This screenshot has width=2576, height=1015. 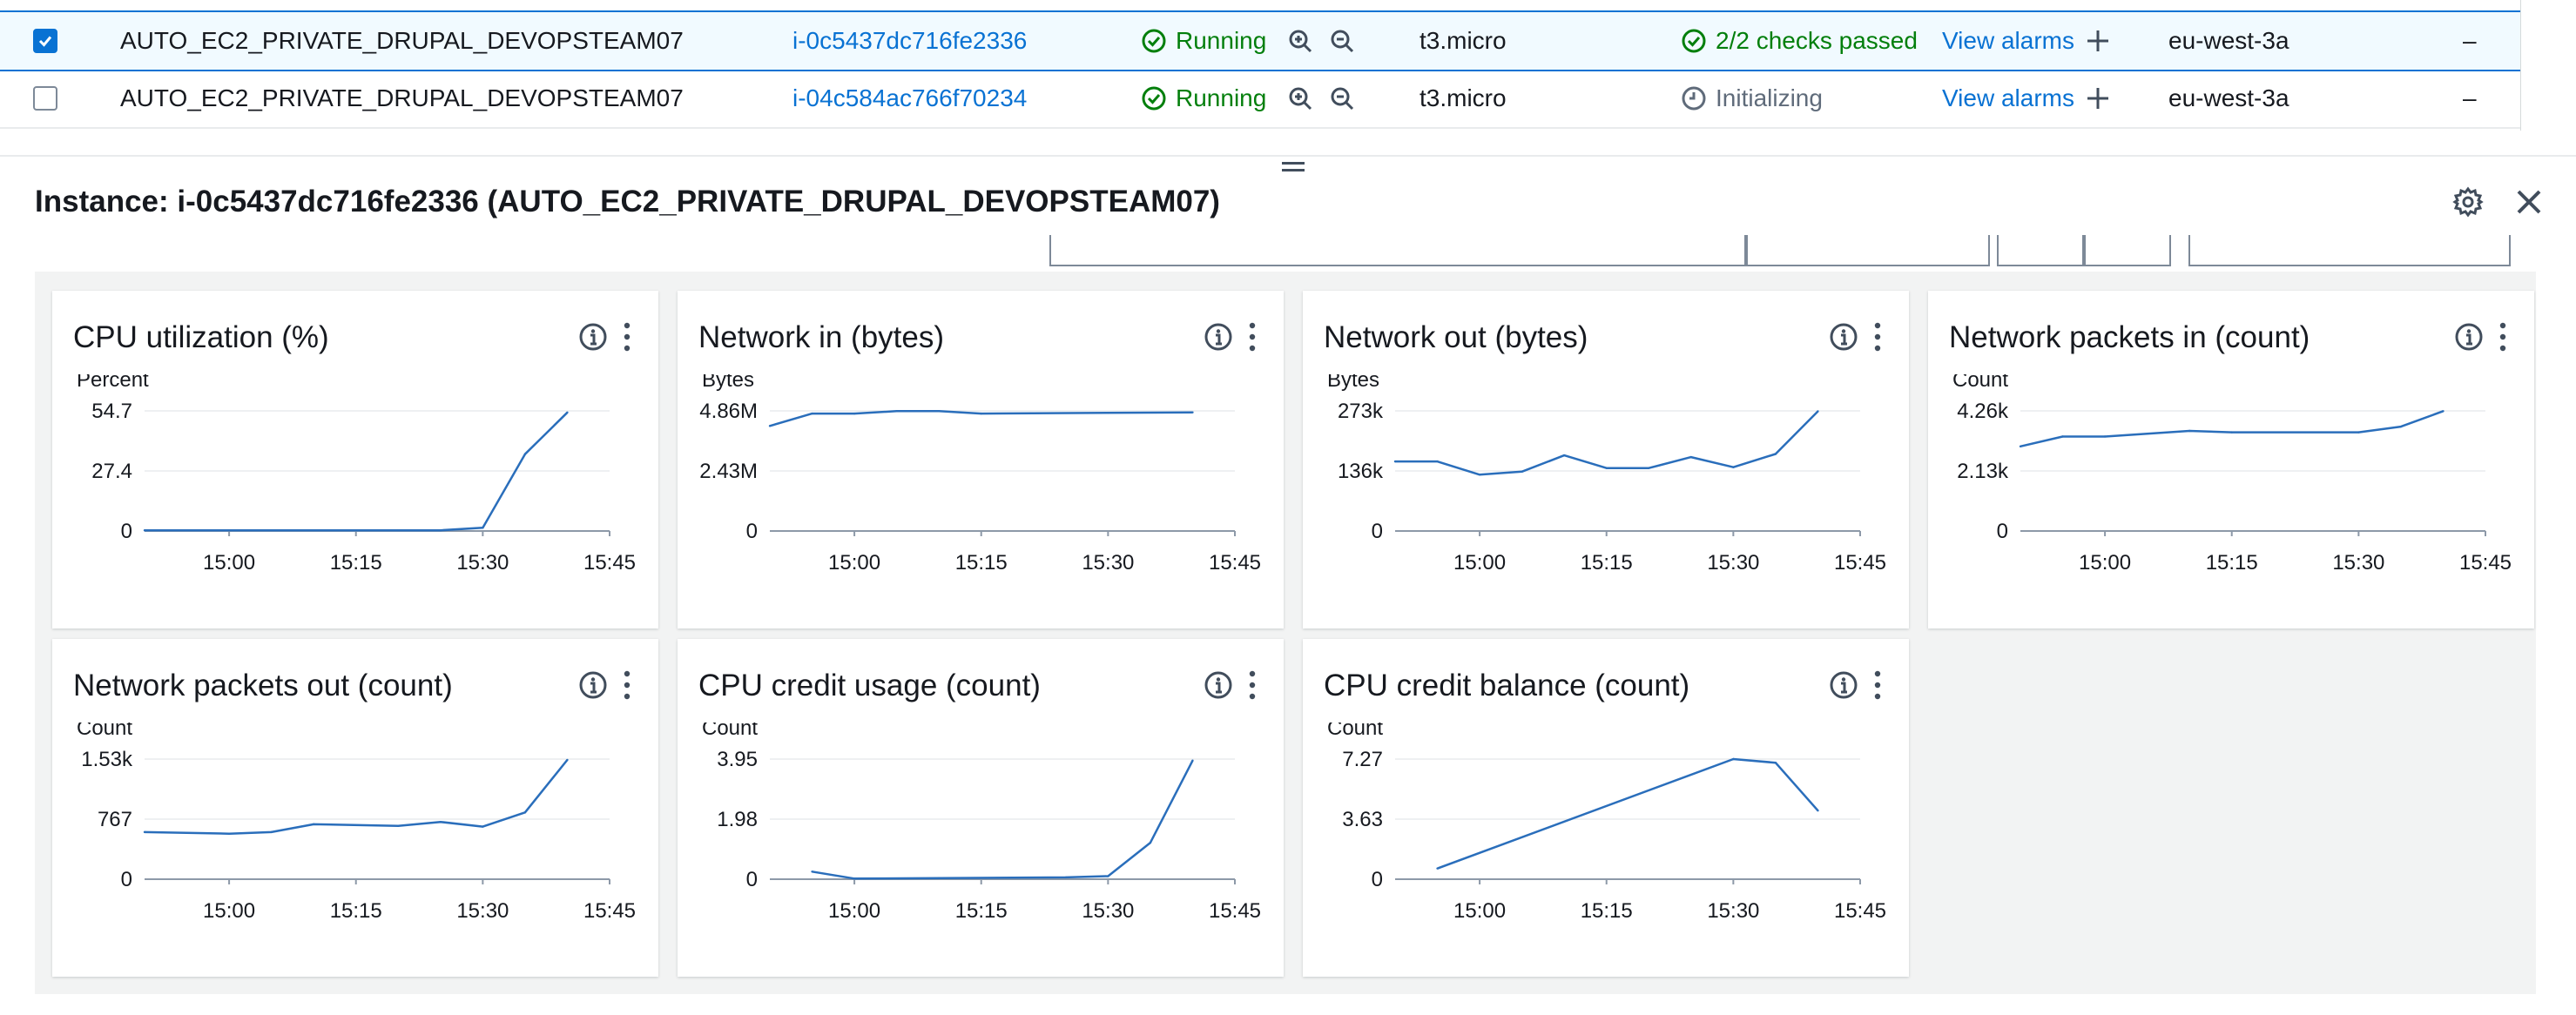 I want to click on y-tick-label: 3.95, so click(x=738, y=760).